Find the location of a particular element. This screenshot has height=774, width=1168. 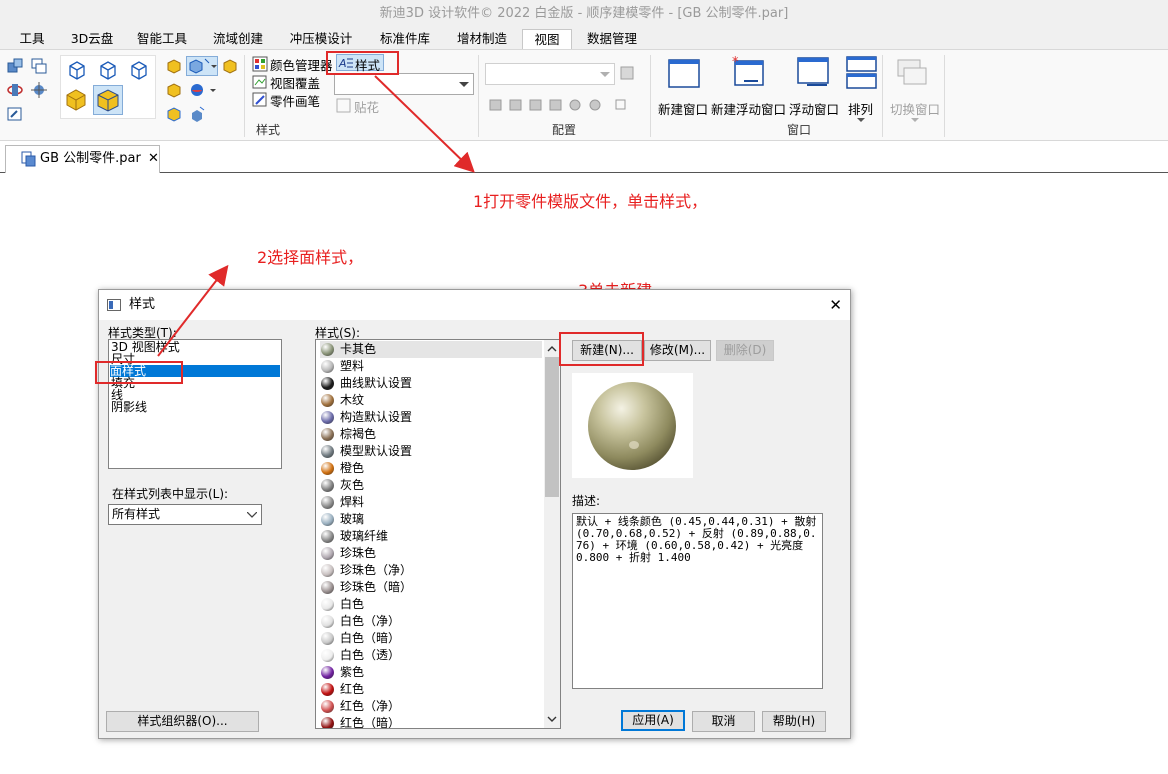

help-button: 帮助(H) is located at coordinates (794, 721).